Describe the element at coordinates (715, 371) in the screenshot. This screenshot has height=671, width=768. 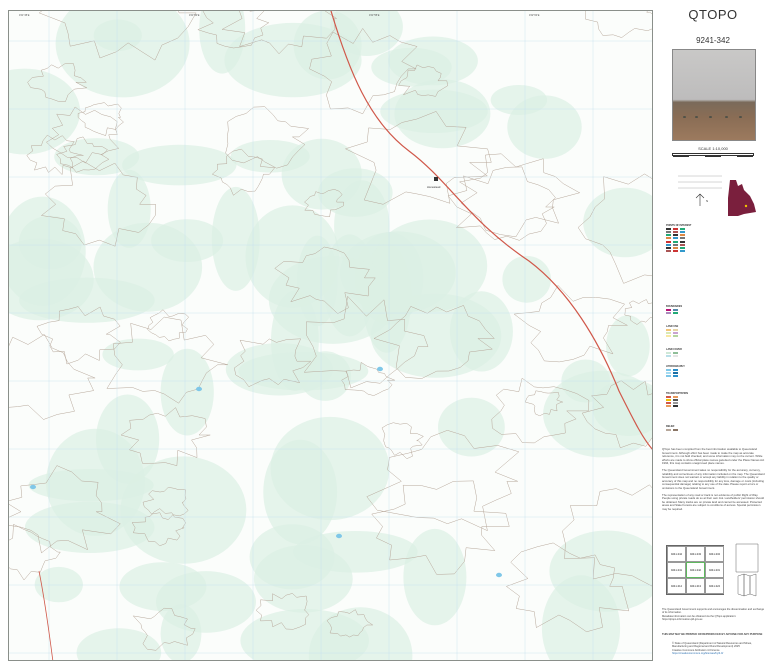
I see `legend-hydrography: HYDROGRAPHY` at that location.